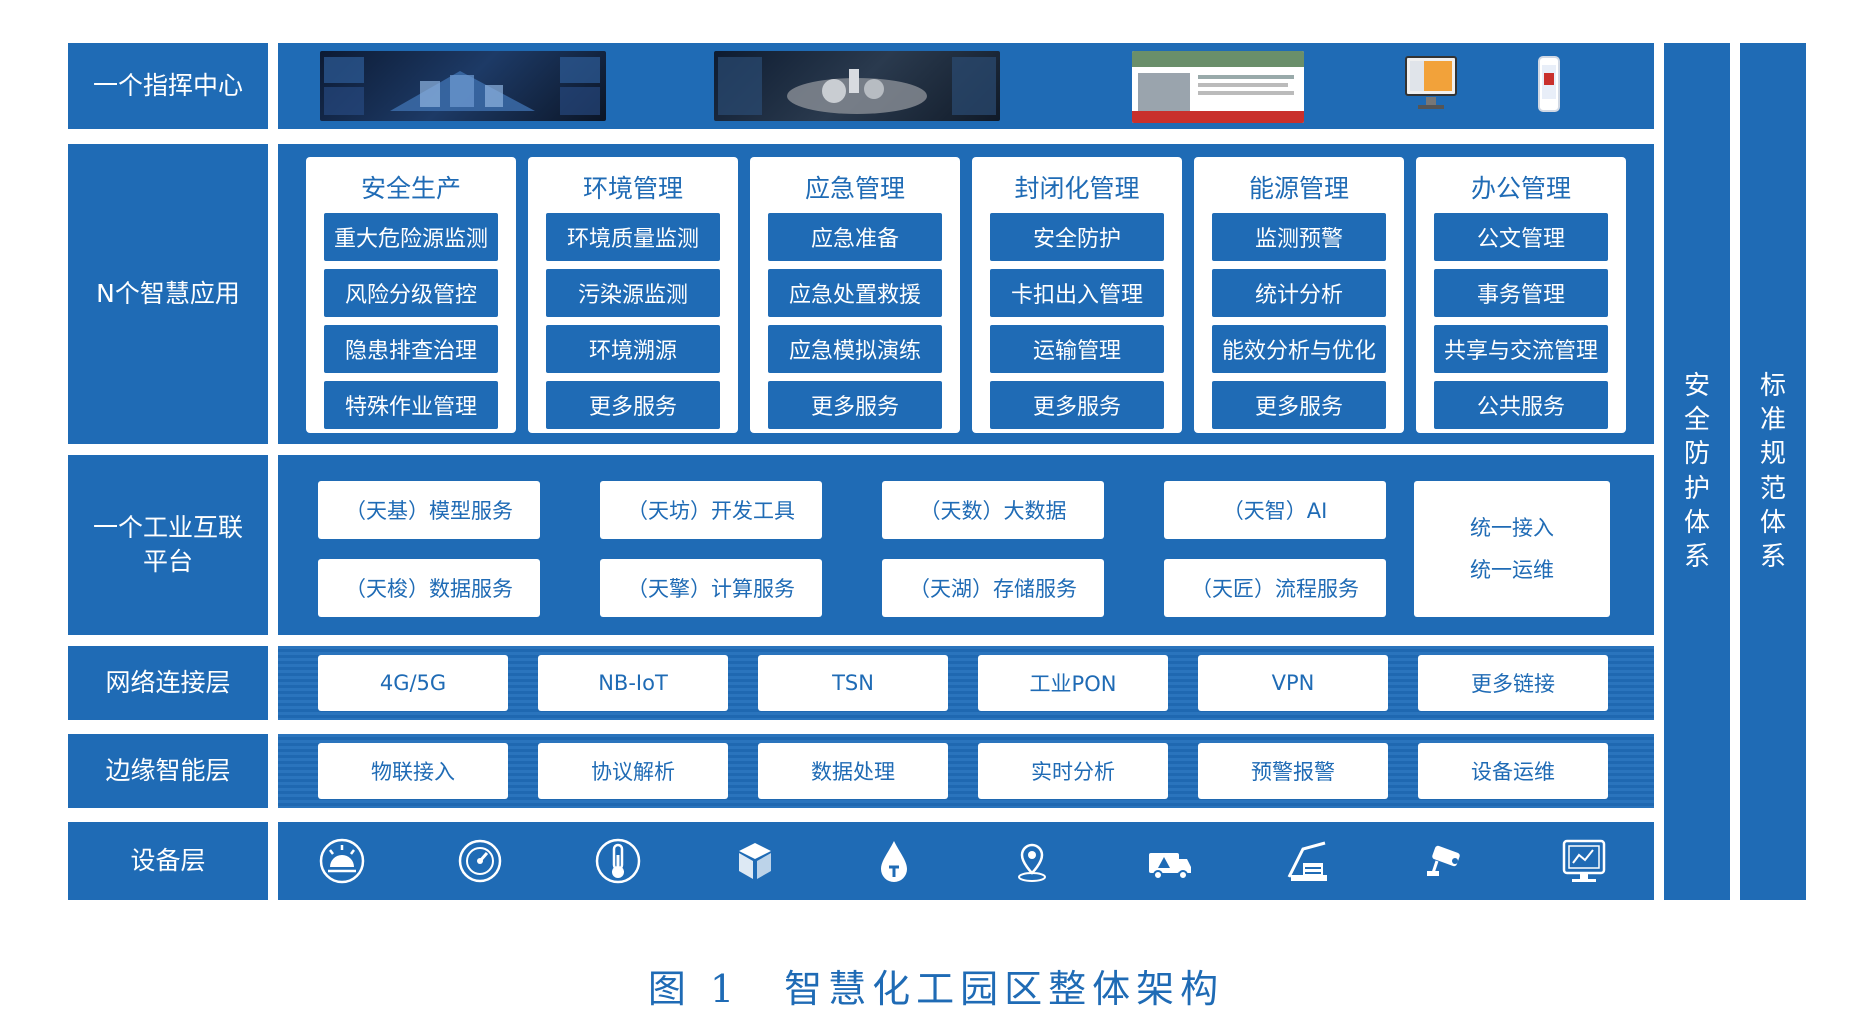 The image size is (1872, 1024). Describe the element at coordinates (168, 861) in the screenshot. I see `row-label-device: 设备层` at that location.